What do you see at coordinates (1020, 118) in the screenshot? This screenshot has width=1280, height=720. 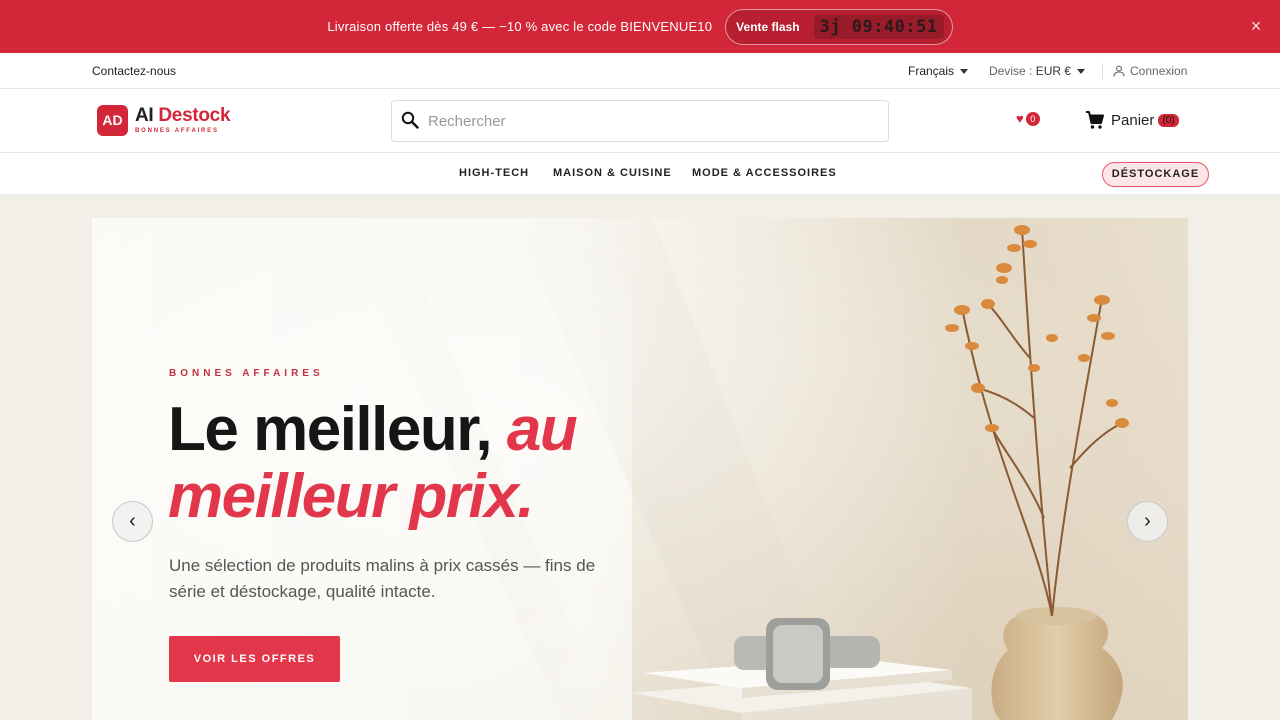 I see `heart-icon: ♥` at bounding box center [1020, 118].